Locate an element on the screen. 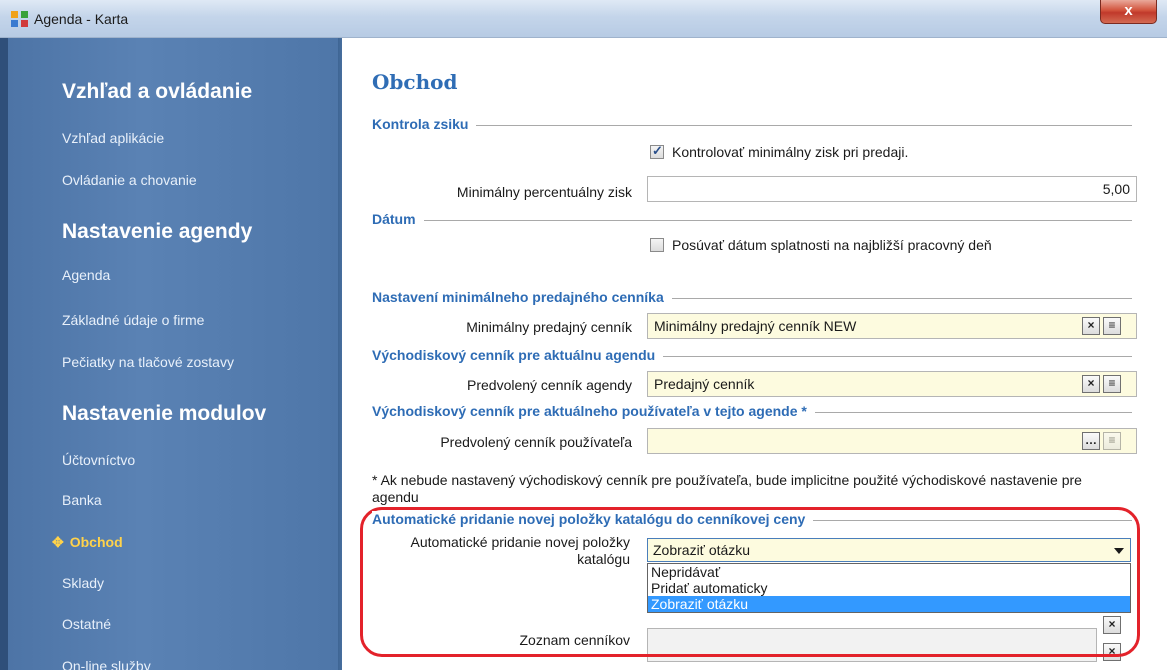 Image resolution: width=1167 pixels, height=670 pixels. sidebar-heading-agenda: Nastavenie agendy is located at coordinates (157, 231).